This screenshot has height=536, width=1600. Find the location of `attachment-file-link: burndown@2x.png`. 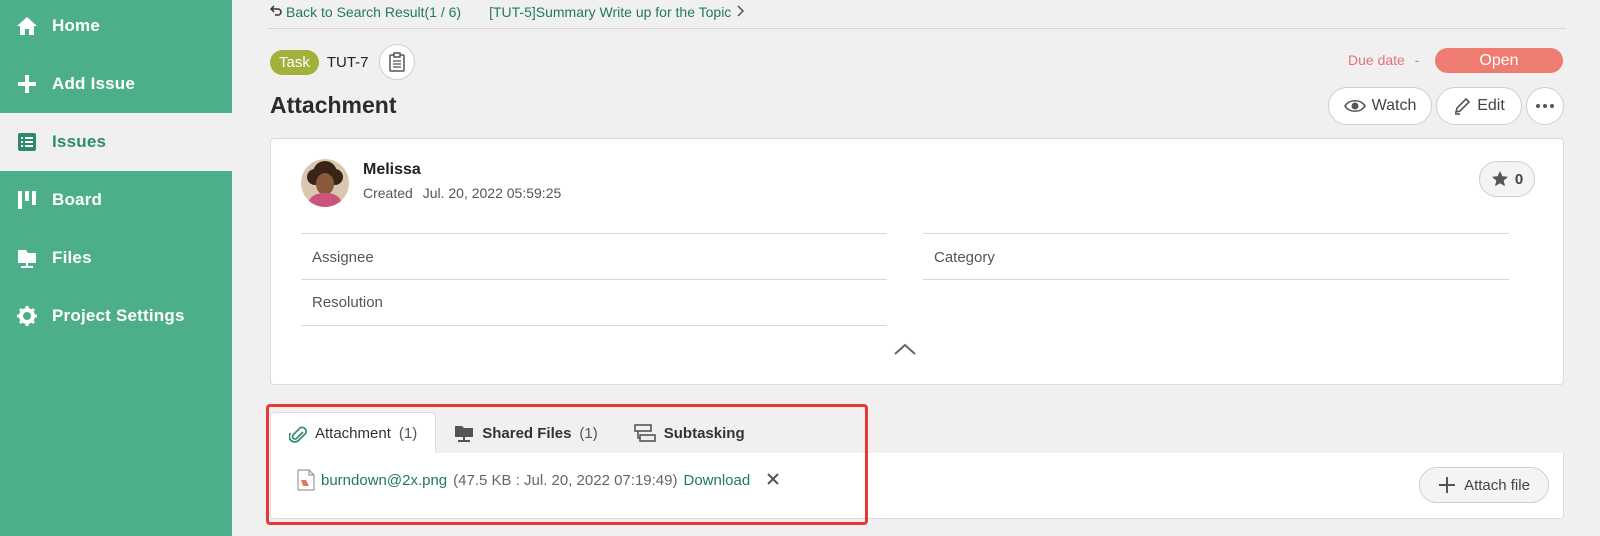

attachment-file-link: burndown@2x.png is located at coordinates (384, 480).